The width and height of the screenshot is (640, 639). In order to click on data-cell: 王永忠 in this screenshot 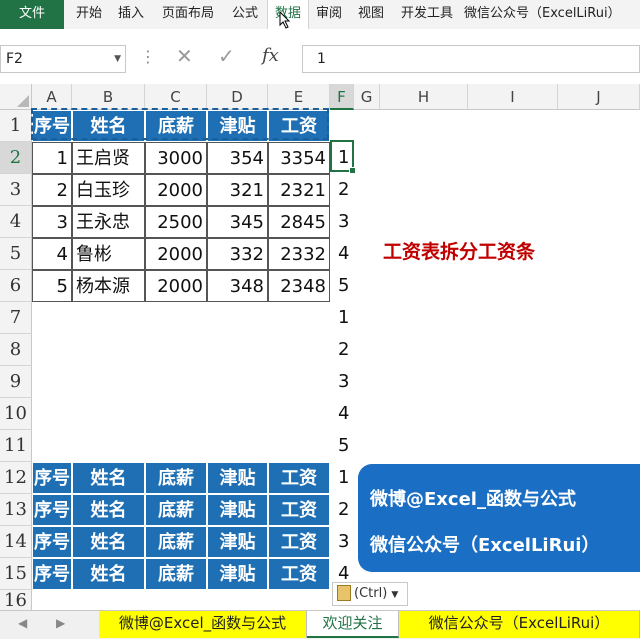, I will do `click(108, 222)`.